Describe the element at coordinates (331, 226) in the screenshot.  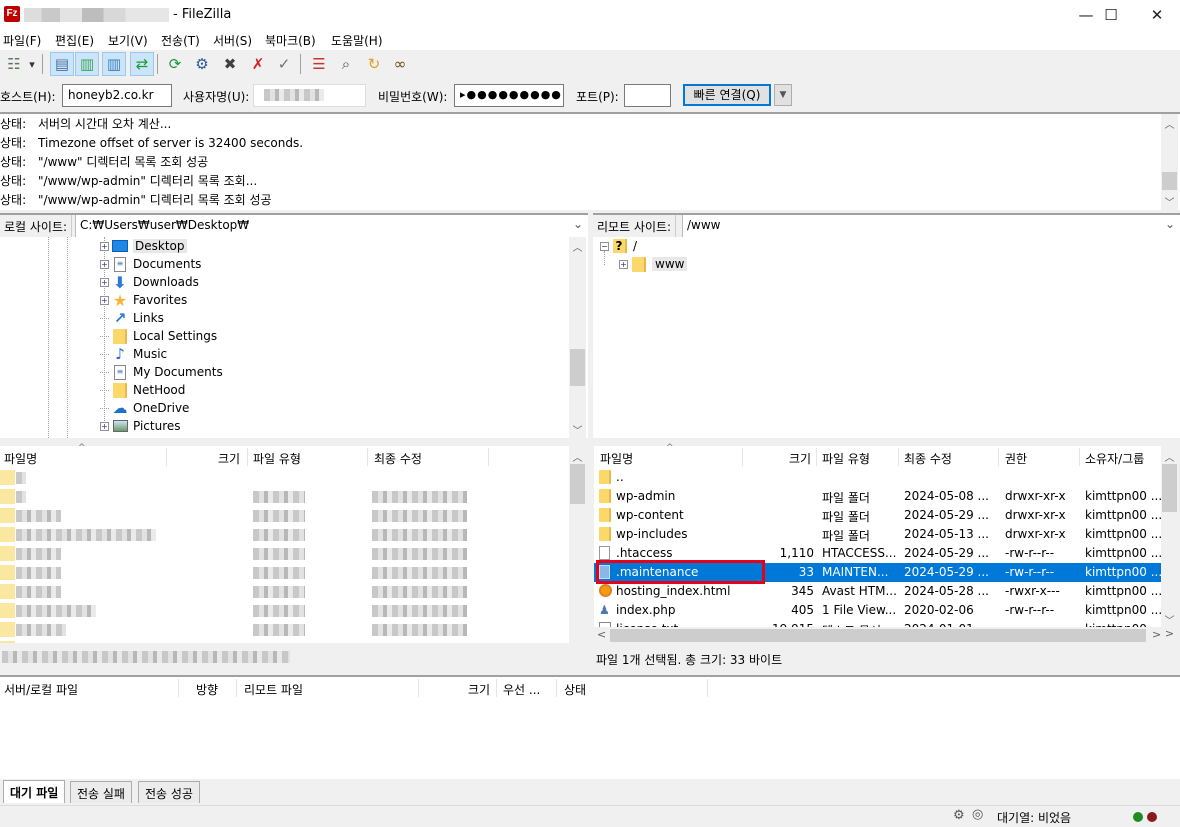
I see `local-path-input: C:₩Users₩user₩Desktop₩ ⌄` at that location.